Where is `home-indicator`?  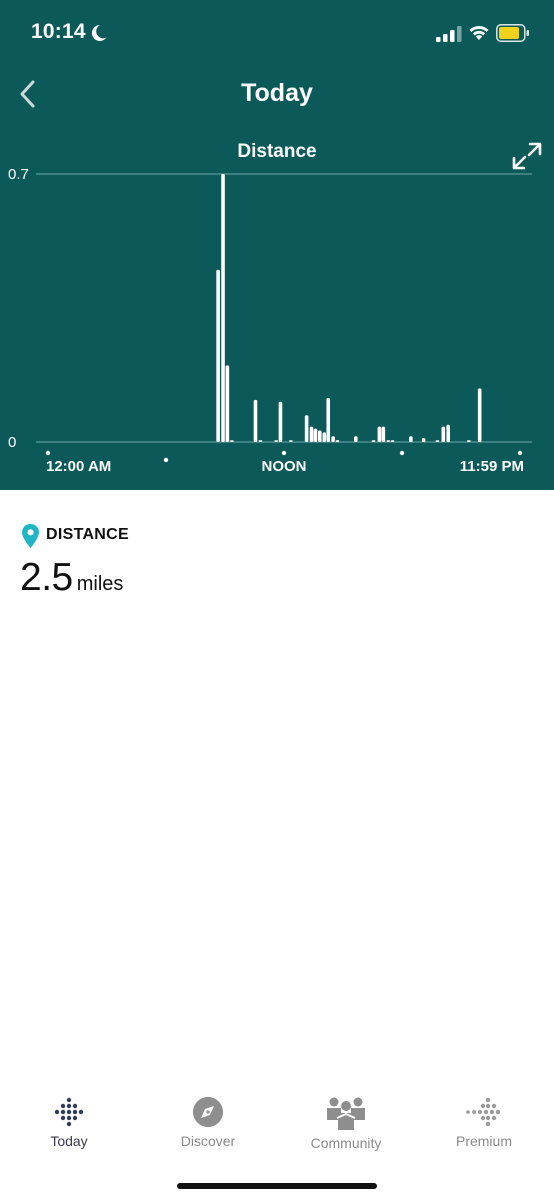 home-indicator is located at coordinates (277, 1186).